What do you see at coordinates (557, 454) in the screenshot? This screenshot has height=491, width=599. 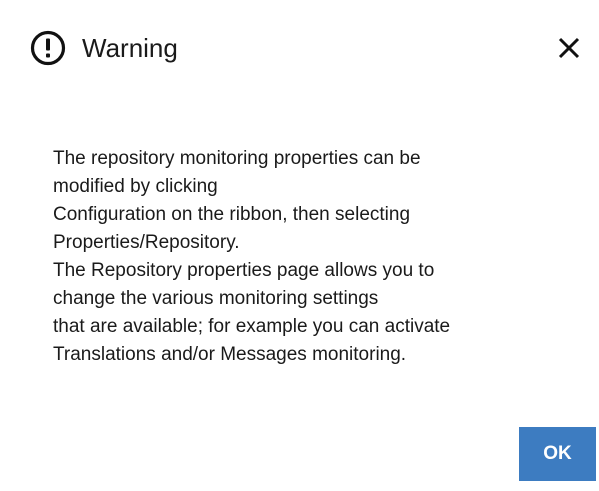 I see `ok-button: OK` at bounding box center [557, 454].